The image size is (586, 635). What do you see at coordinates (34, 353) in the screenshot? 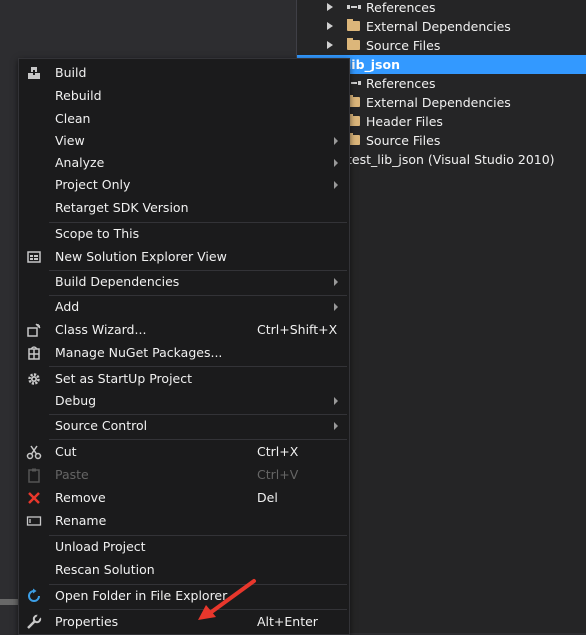
I see `nuget-icon` at bounding box center [34, 353].